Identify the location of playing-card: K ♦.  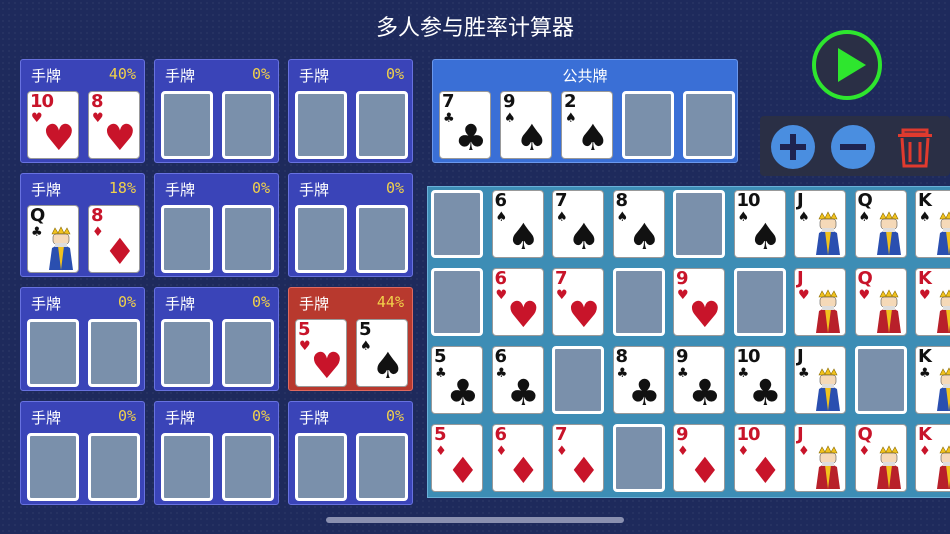
(932, 458).